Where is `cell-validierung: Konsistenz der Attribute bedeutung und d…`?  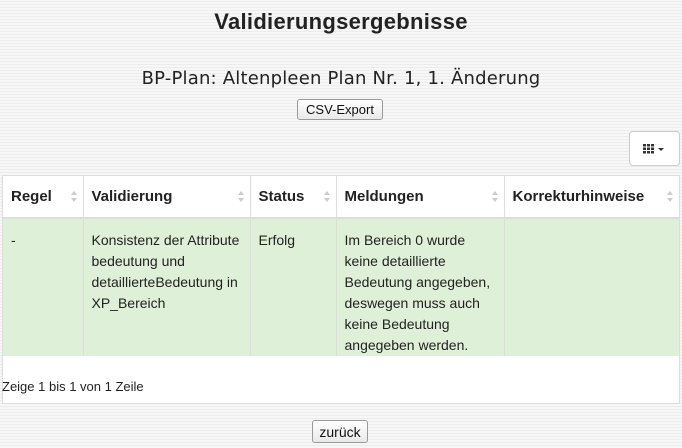 cell-validierung: Konsistenz der Attribute bedeutung und d… is located at coordinates (167, 287).